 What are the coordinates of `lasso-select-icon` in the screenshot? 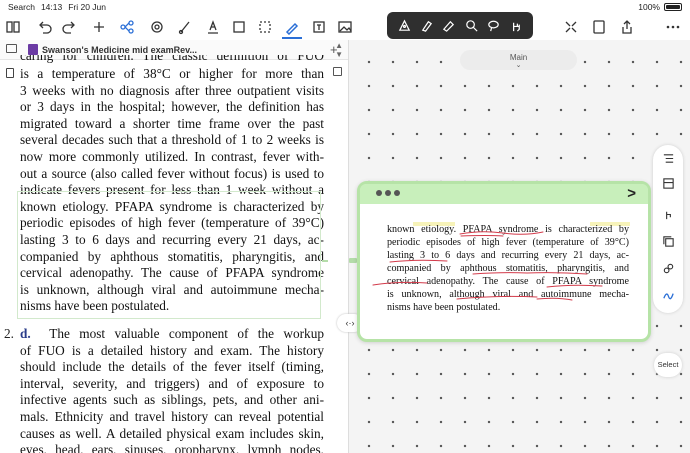 It's located at (493, 26).